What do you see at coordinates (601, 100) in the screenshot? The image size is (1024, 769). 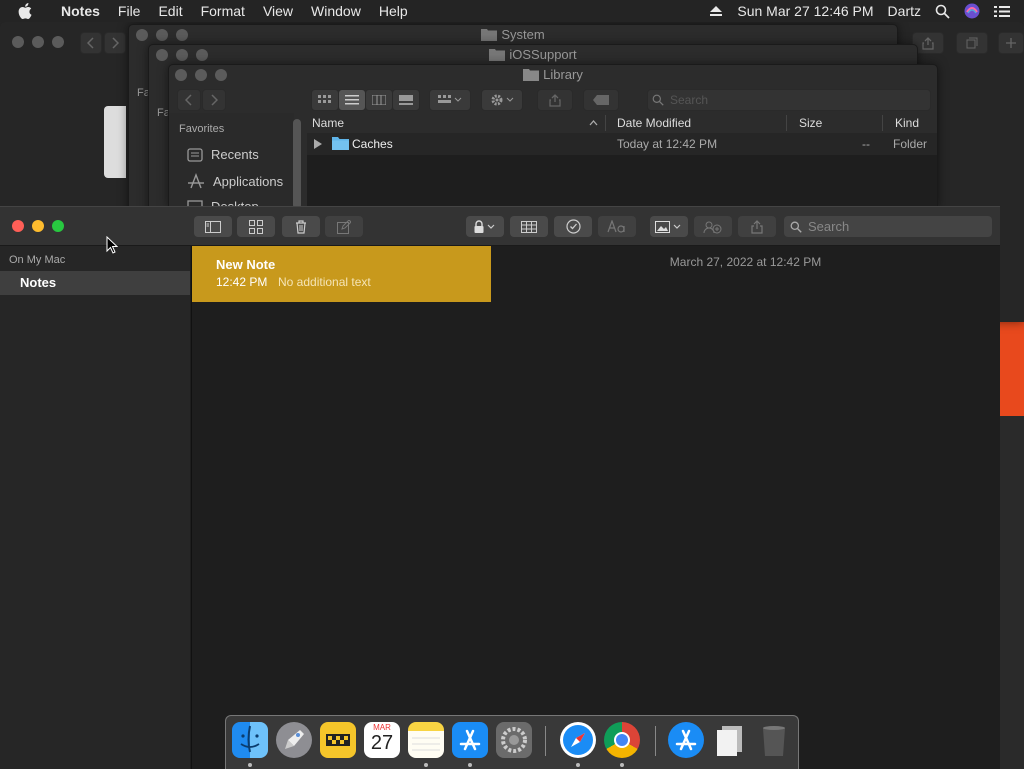 I see `tags-button` at bounding box center [601, 100].